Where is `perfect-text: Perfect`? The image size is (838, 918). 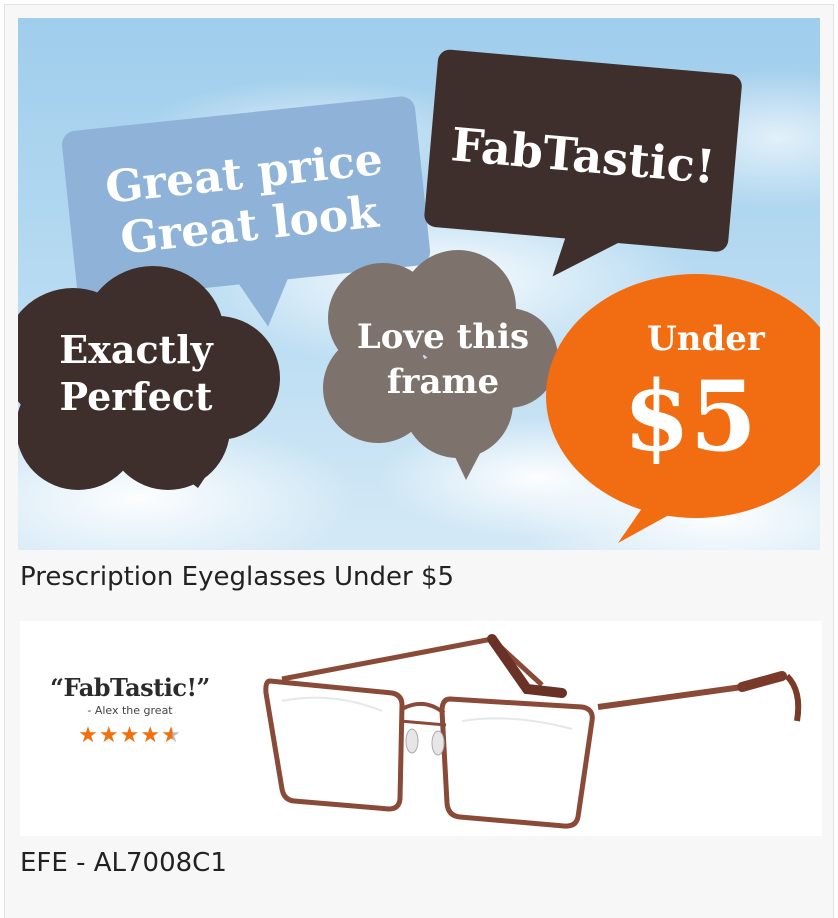
perfect-text: Perfect is located at coordinates (136, 396).